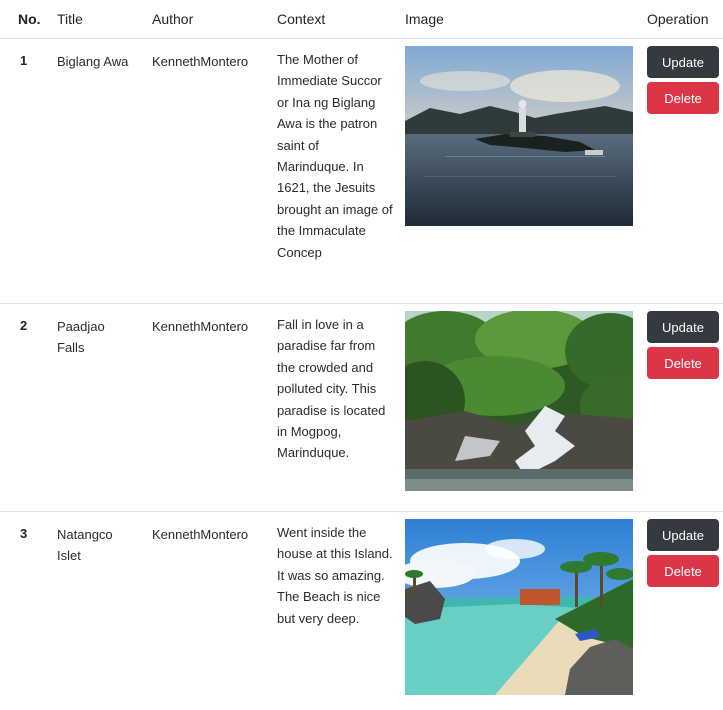 The height and width of the screenshot is (710, 723). Describe the element at coordinates (28, 408) in the screenshot. I see `row-number: 2` at that location.